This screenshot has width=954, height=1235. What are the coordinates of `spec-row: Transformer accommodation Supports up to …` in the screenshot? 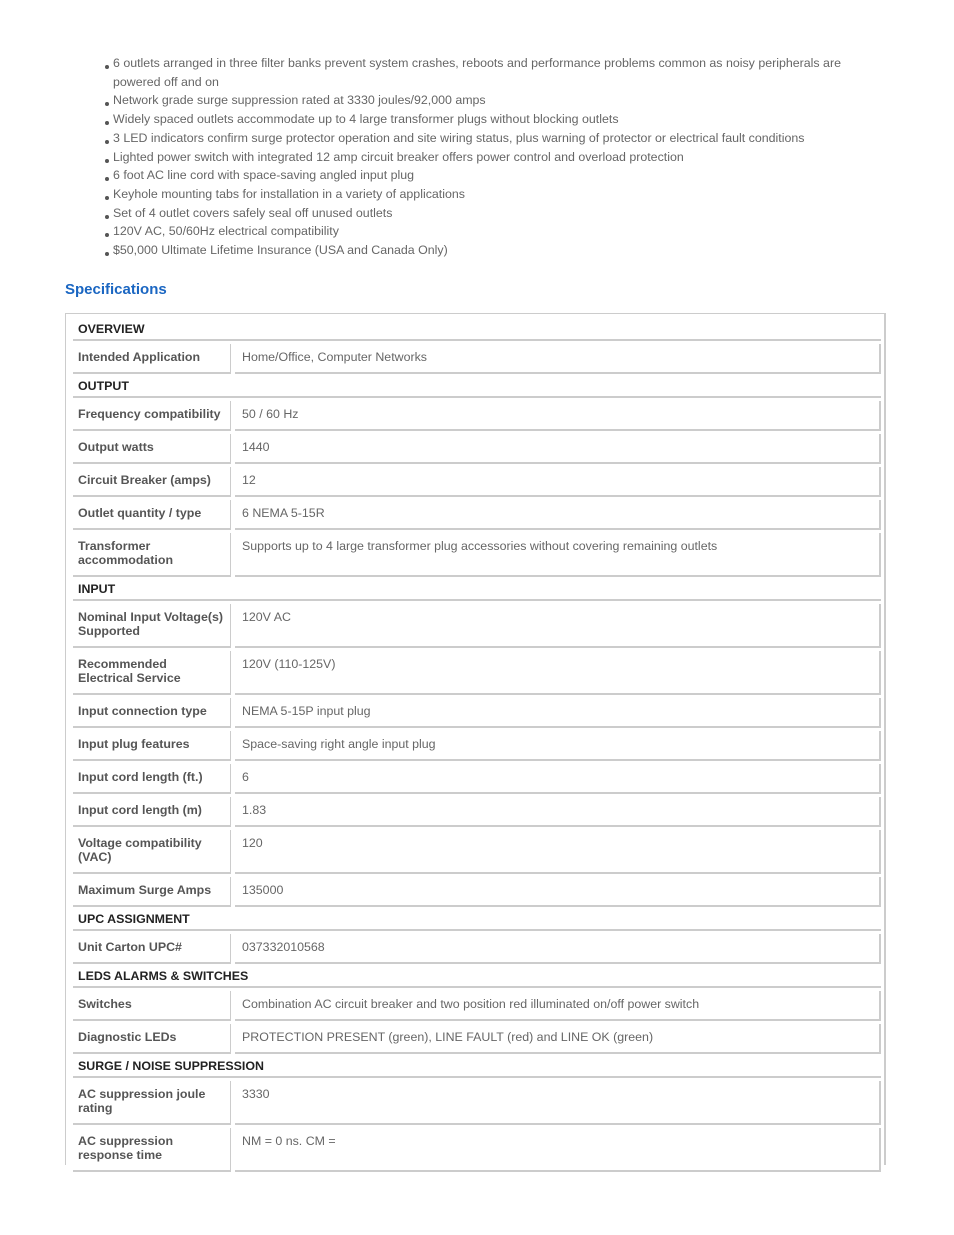 It's located at (477, 555).